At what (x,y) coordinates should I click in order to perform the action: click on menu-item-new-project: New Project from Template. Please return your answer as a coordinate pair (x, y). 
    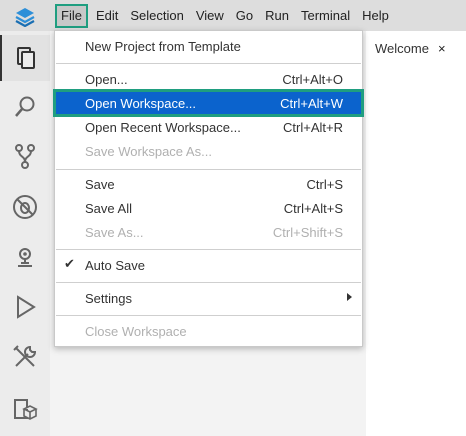
    Looking at the image, I should click on (208, 46).